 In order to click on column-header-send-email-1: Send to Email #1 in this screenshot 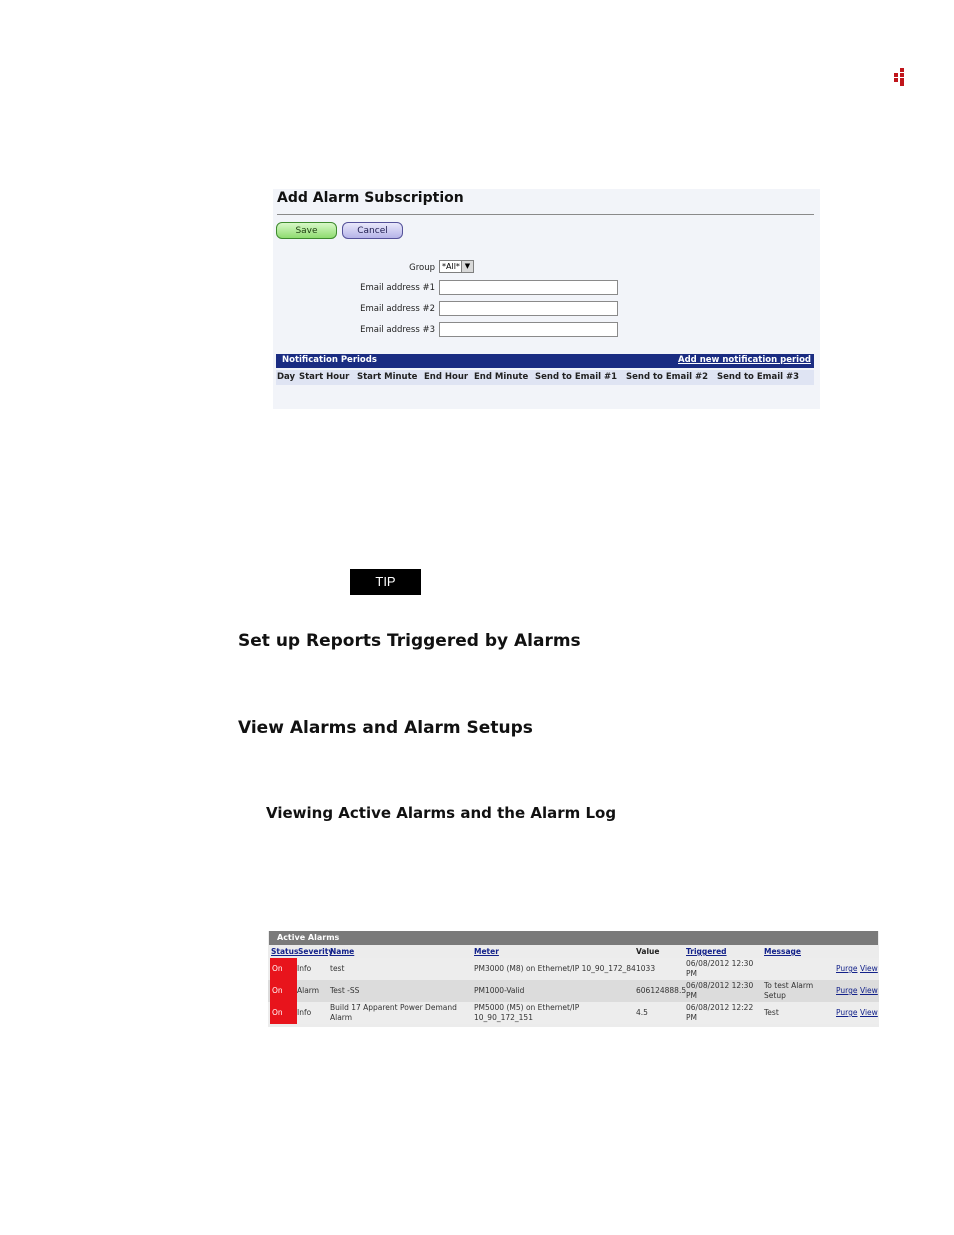, I will do `click(576, 377)`.